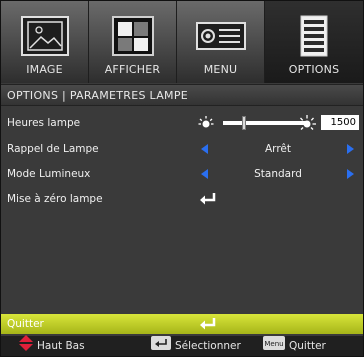  What do you see at coordinates (340, 122) in the screenshot?
I see `lamp-hours-value: 1500` at bounding box center [340, 122].